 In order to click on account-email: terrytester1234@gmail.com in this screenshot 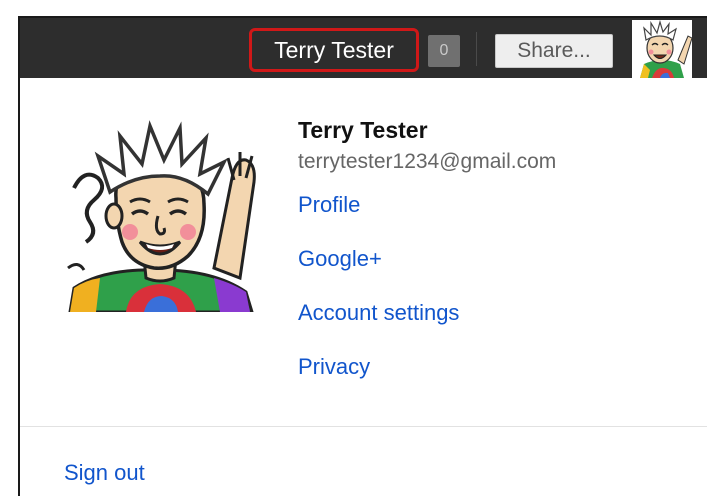, I will do `click(427, 161)`.